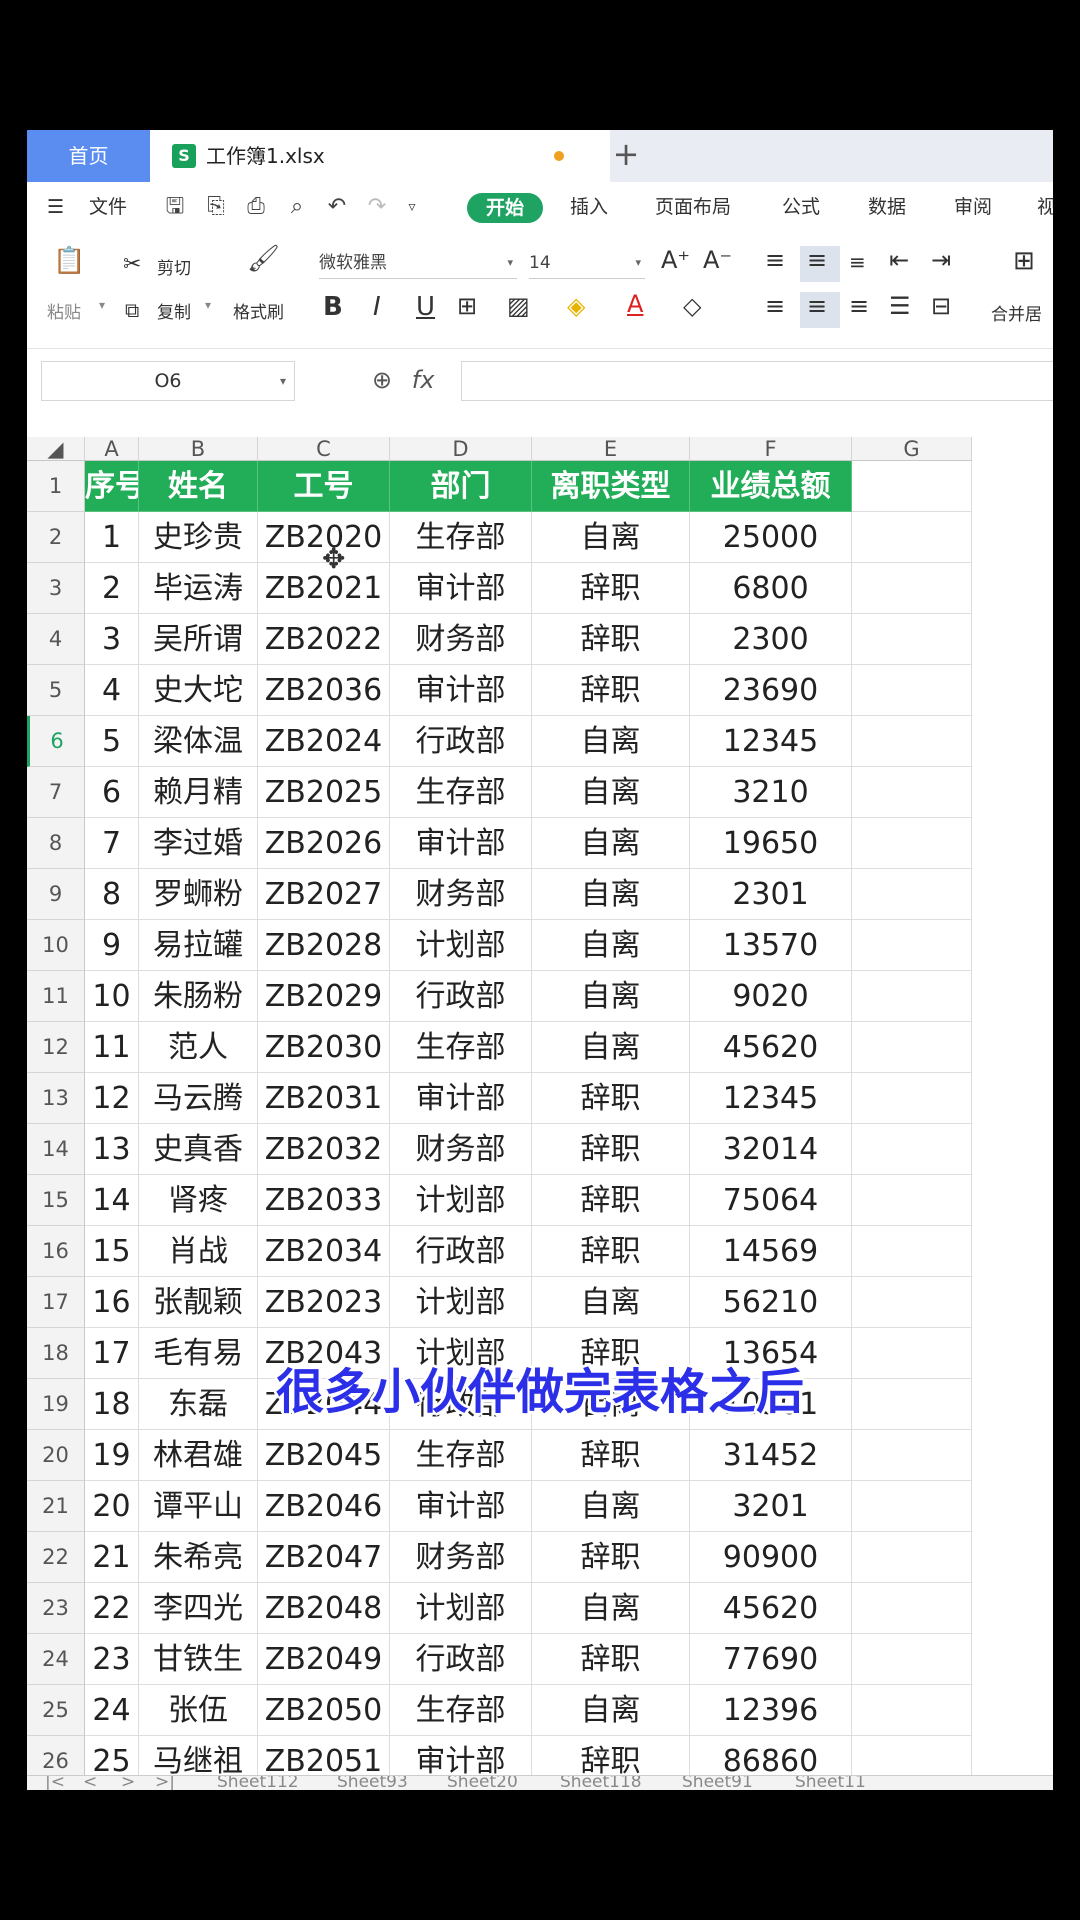  I want to click on table-cell: 13, so click(112, 1149).